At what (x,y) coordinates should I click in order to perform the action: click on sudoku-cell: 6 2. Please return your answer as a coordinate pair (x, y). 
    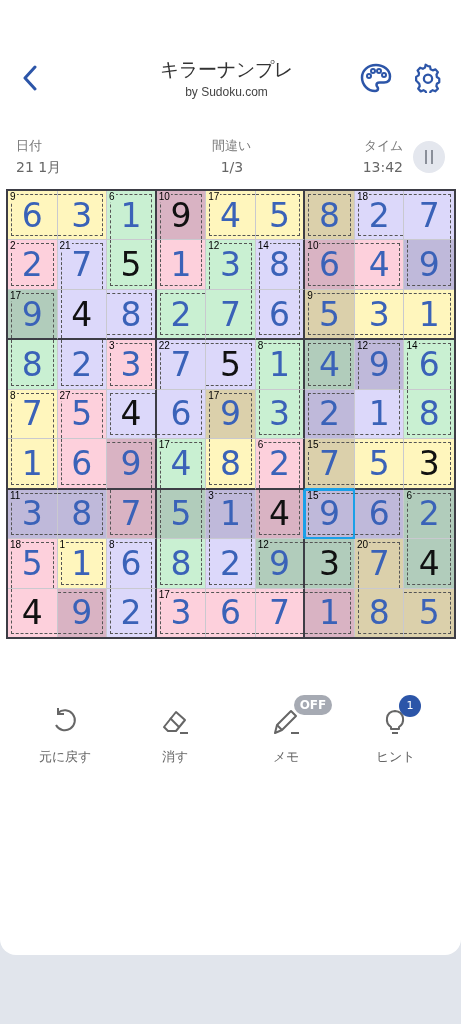
    Looking at the image, I should click on (429, 514).